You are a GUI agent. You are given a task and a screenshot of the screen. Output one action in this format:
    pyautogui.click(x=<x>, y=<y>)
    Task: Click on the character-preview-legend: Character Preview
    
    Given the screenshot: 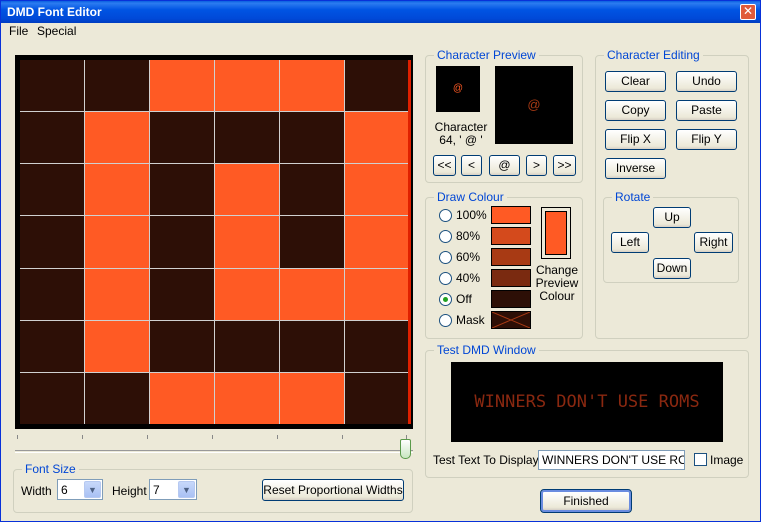 What is the action you would take?
    pyautogui.click(x=486, y=55)
    